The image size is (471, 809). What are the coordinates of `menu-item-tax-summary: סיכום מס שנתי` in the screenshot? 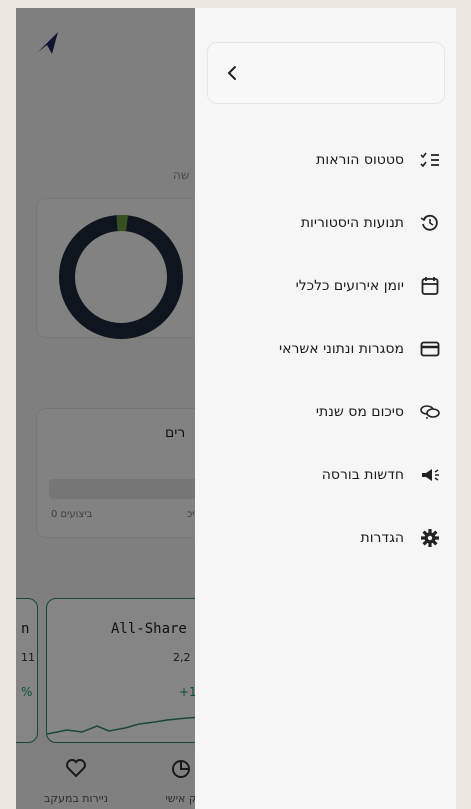 It's located at (379, 412).